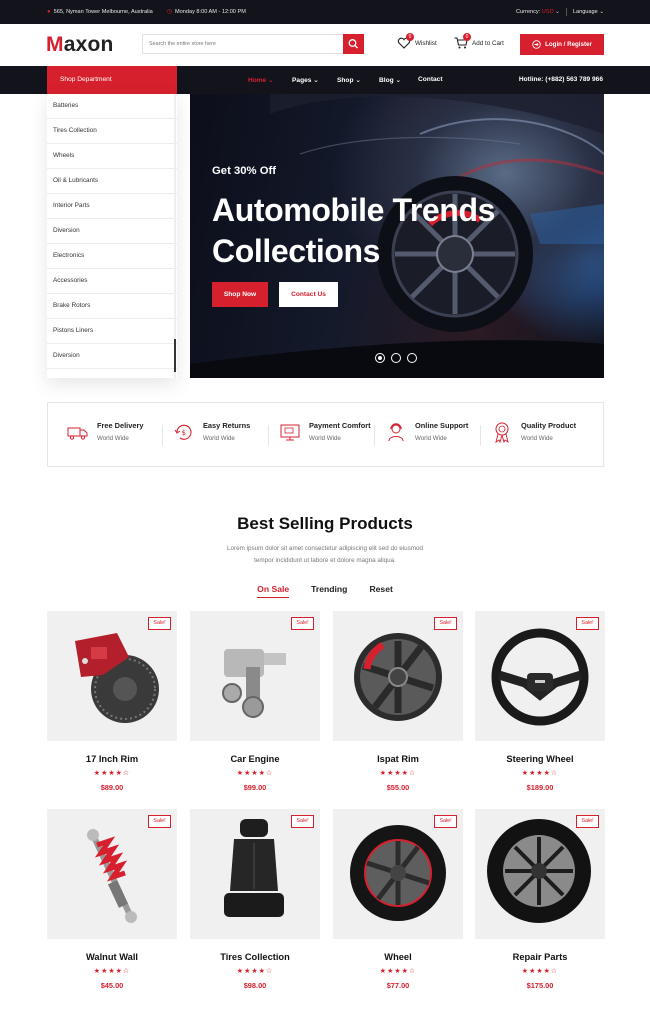  What do you see at coordinates (325, 523) in the screenshot?
I see `section-title: Best Selling Products` at bounding box center [325, 523].